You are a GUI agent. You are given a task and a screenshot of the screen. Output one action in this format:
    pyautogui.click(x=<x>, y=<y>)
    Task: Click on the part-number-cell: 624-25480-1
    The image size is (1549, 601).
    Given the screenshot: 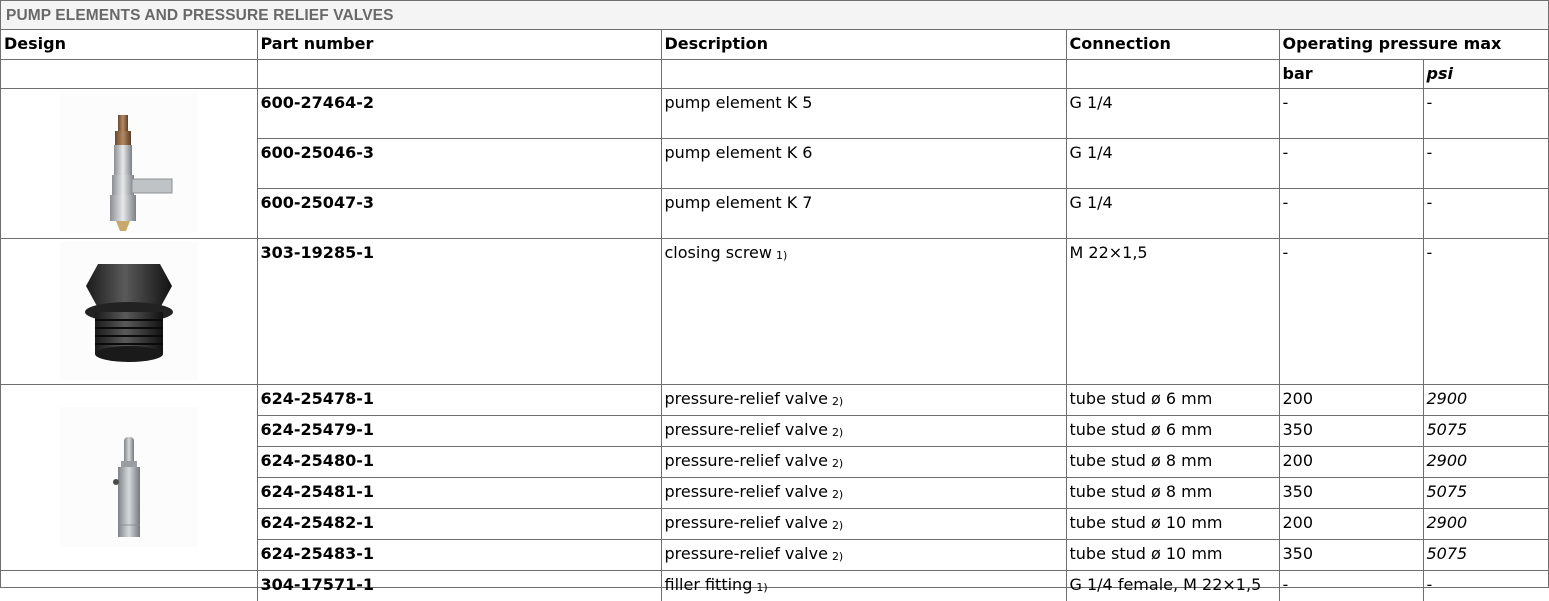 What is the action you would take?
    pyautogui.click(x=459, y=461)
    